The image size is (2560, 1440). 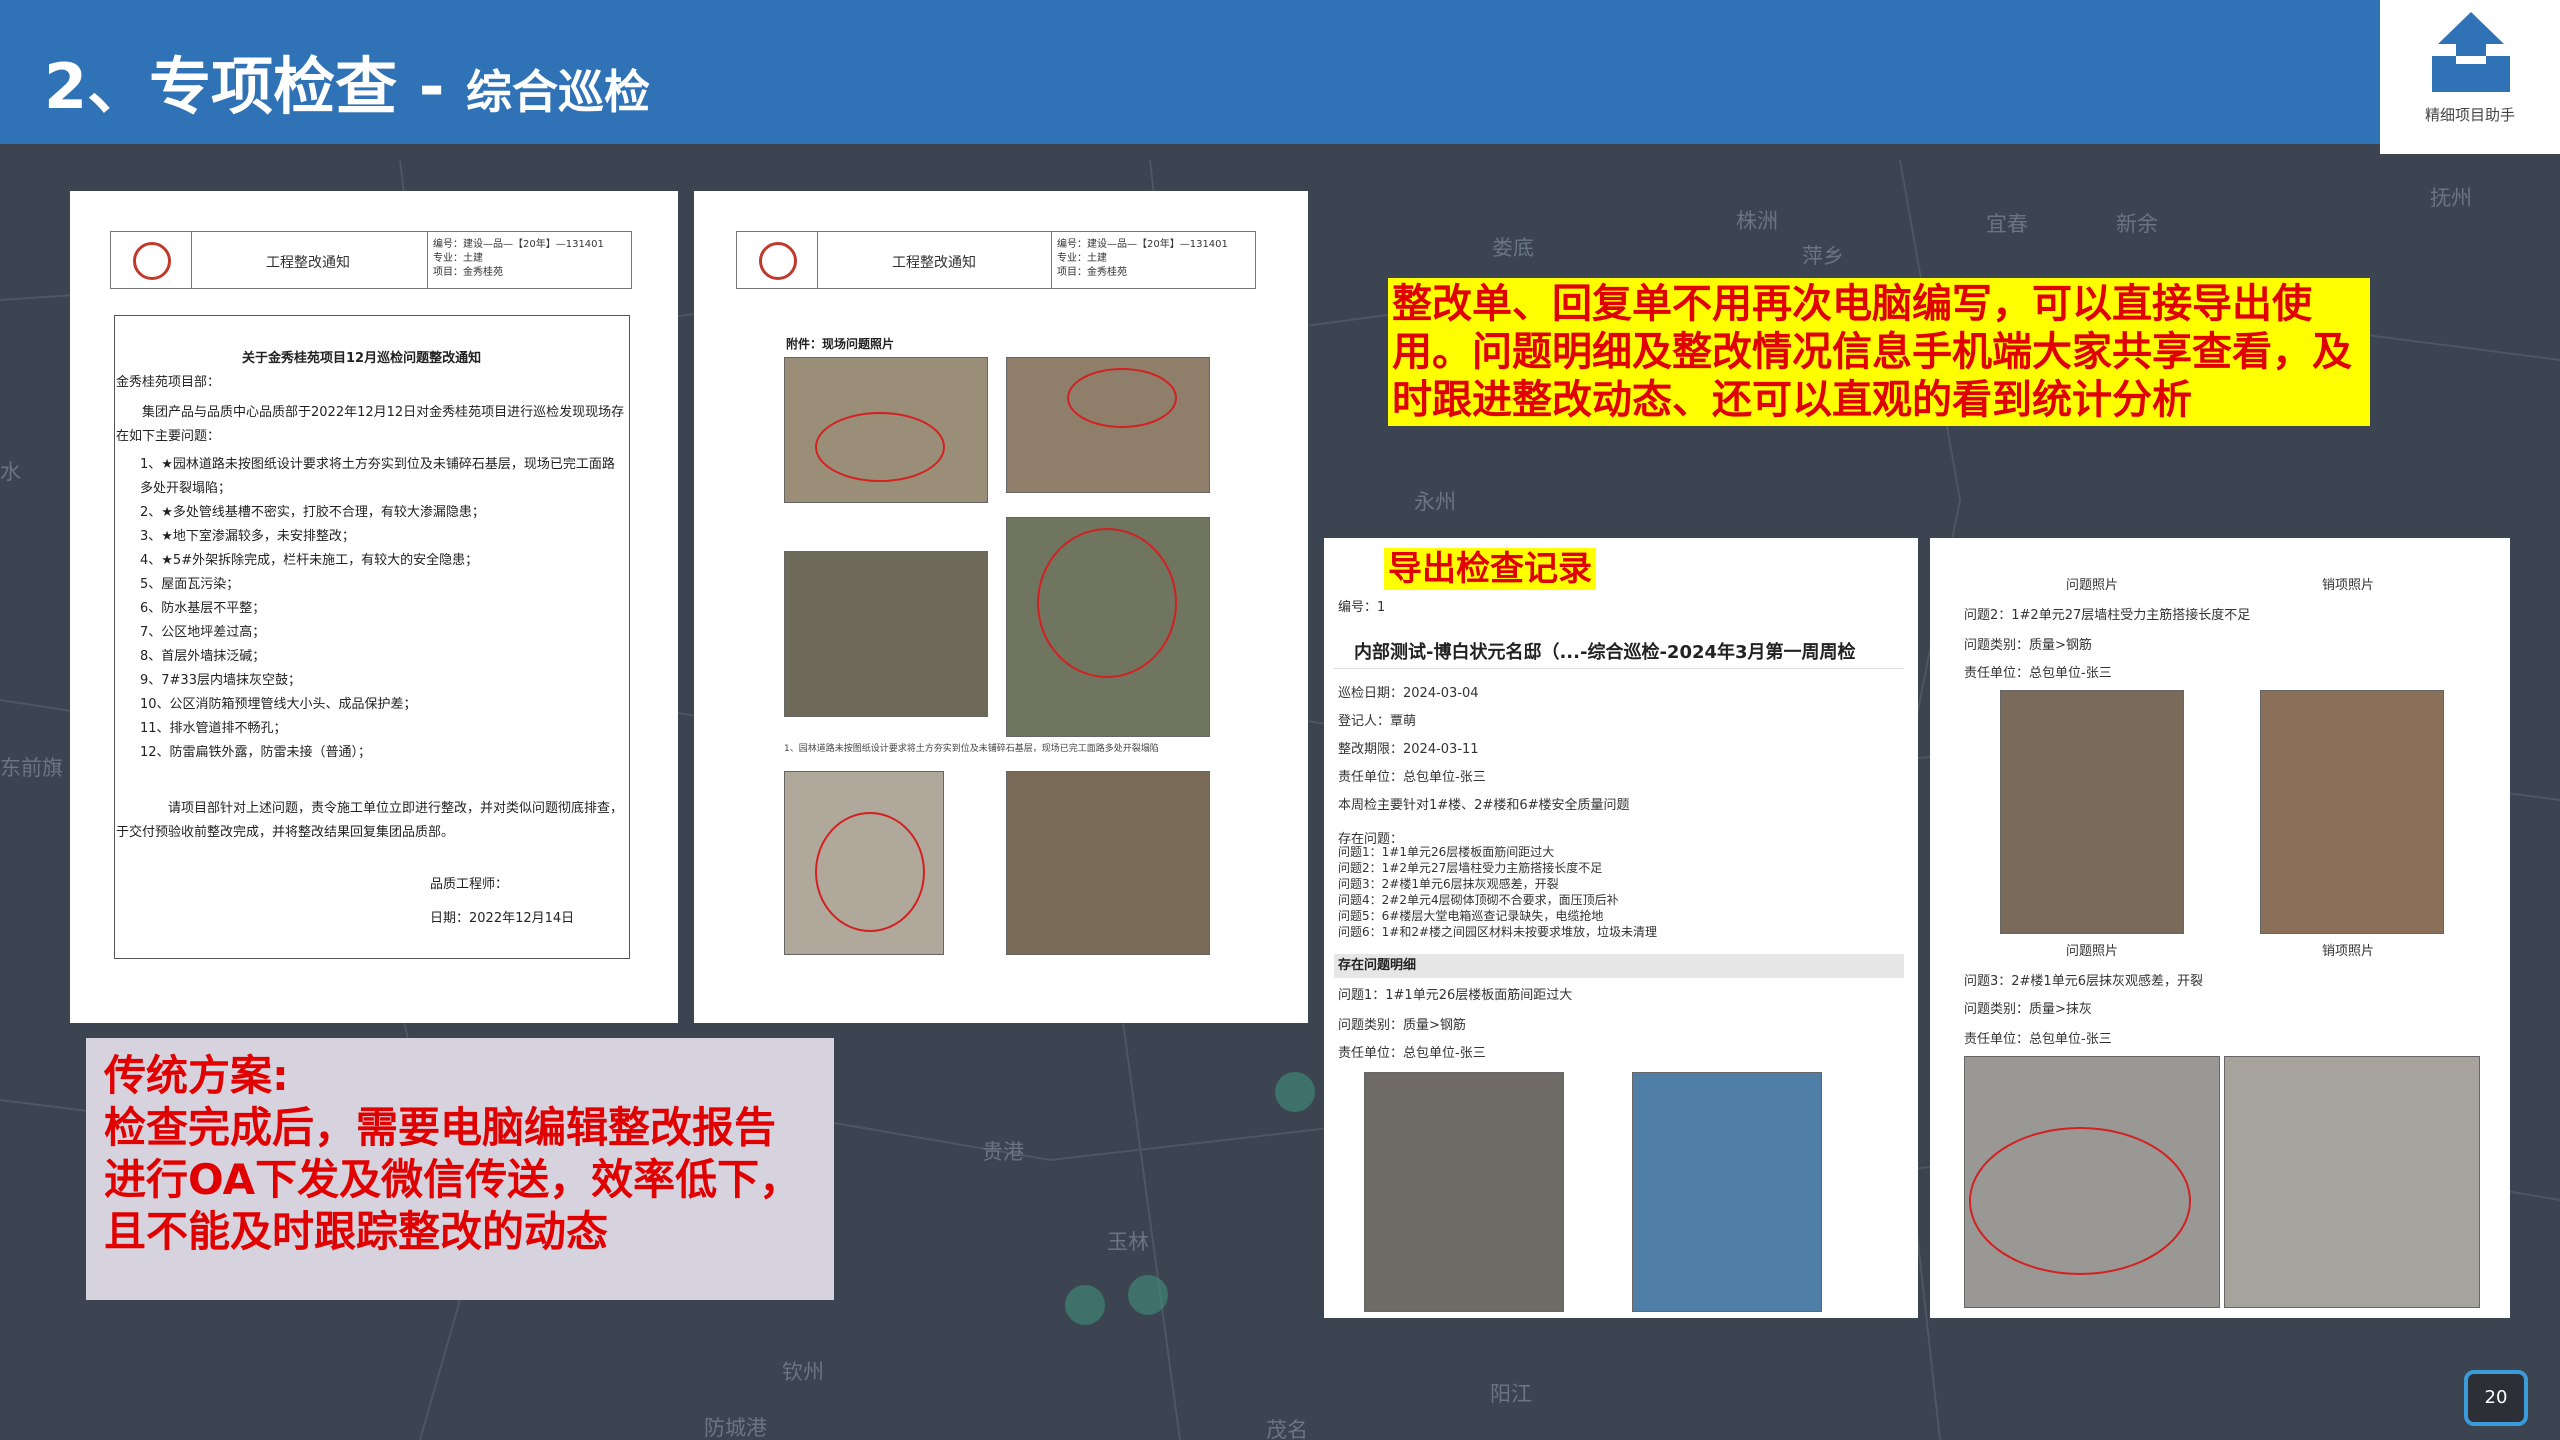 I want to click on traditional-line: 且不能及时跟踪整改的动态, so click(x=356, y=1231).